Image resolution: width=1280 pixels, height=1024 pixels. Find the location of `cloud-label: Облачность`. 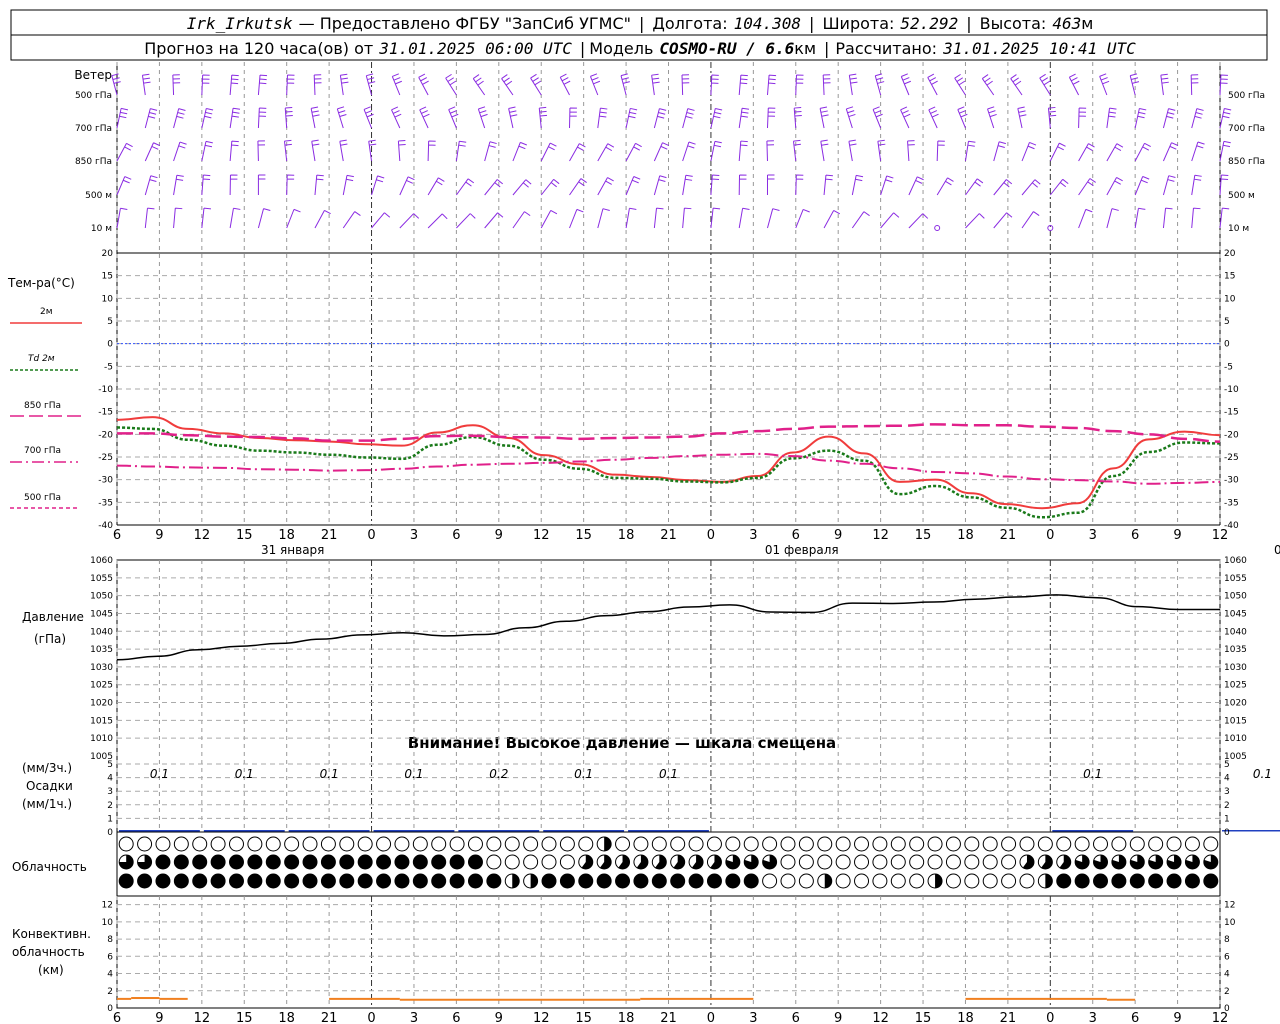

cloud-label: Облачность is located at coordinates (49, 867).